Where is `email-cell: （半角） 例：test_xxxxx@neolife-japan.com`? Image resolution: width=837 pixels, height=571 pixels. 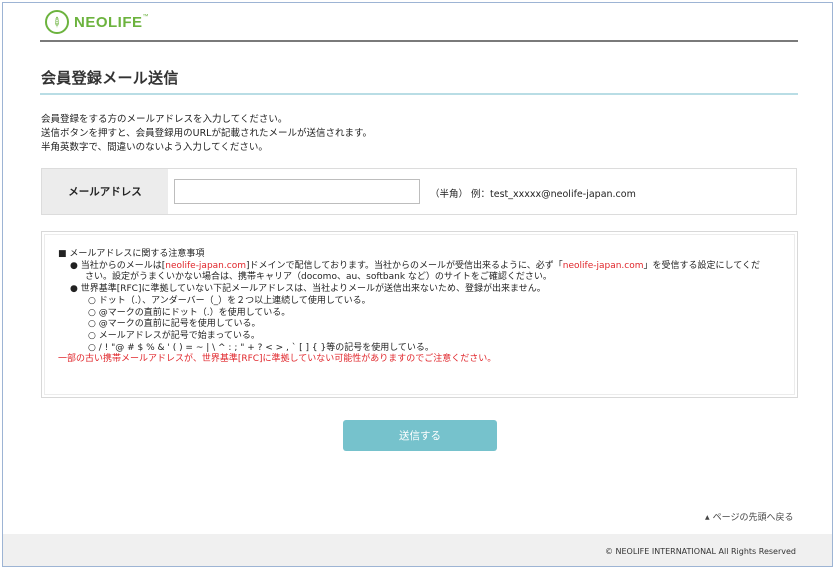
email-cell: （半角） 例：test_xxxxx@neolife-japan.com is located at coordinates (482, 191).